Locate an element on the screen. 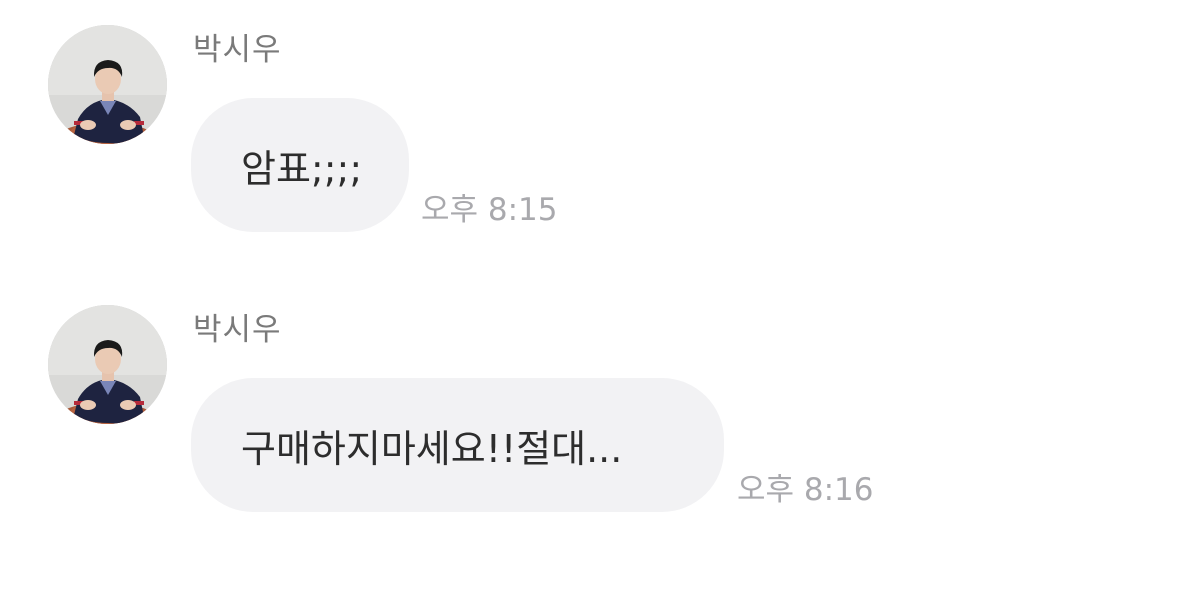 This screenshot has height=597, width=1200. message-text: 암표;;;; is located at coordinates (302, 168).